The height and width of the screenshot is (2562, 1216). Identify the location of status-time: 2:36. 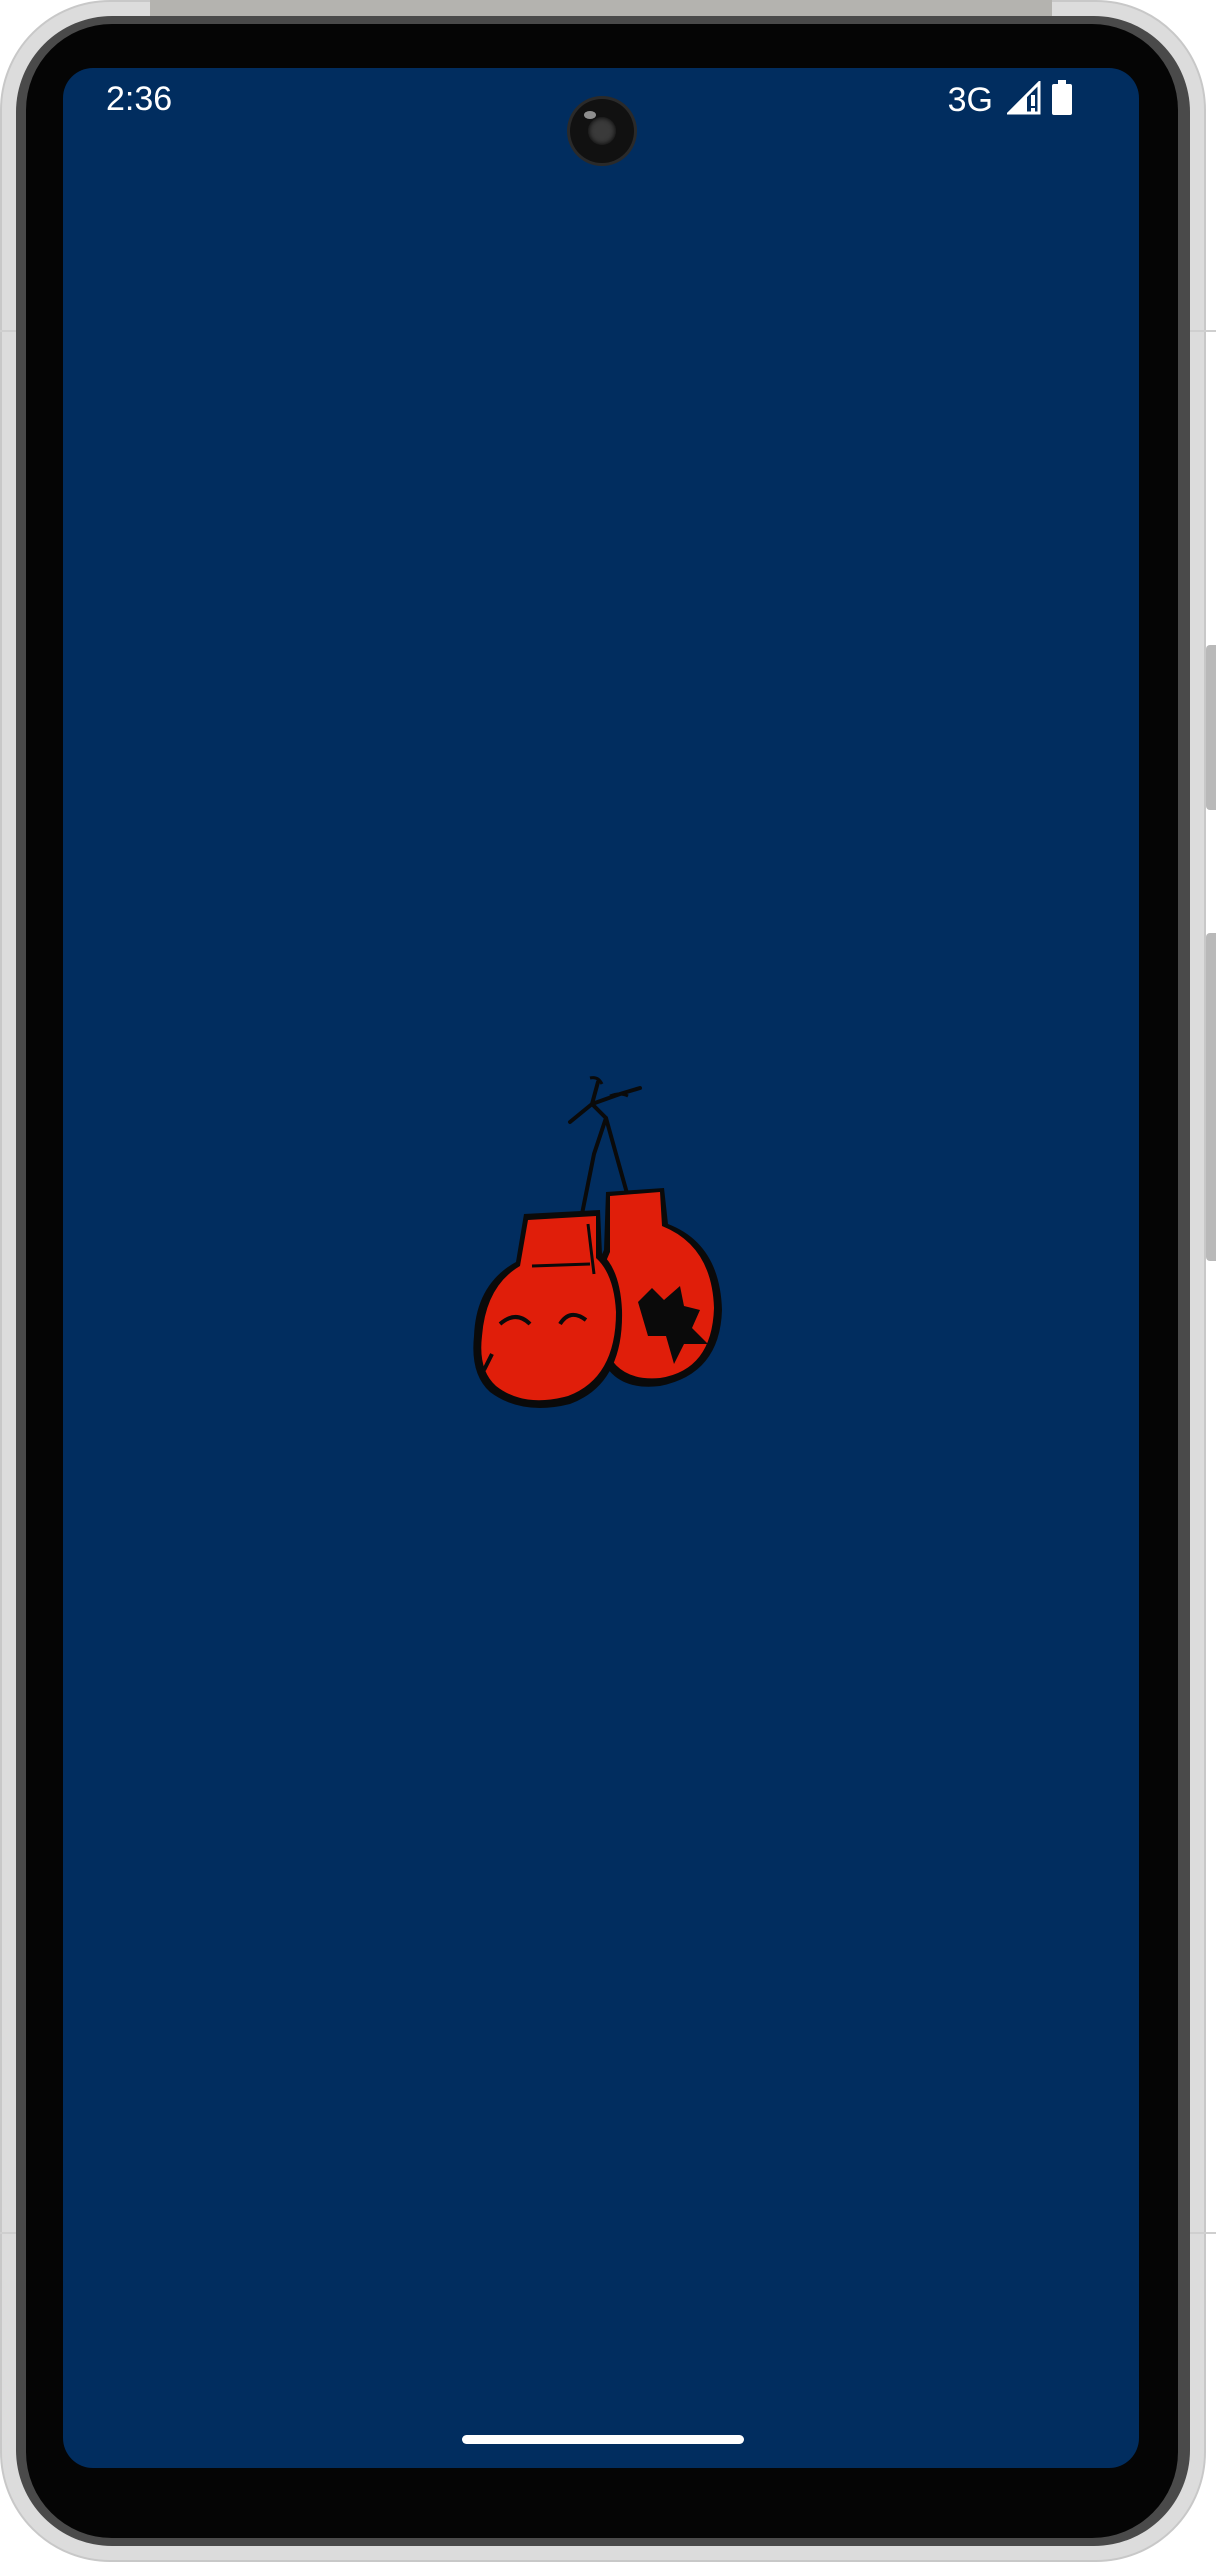
(139, 99).